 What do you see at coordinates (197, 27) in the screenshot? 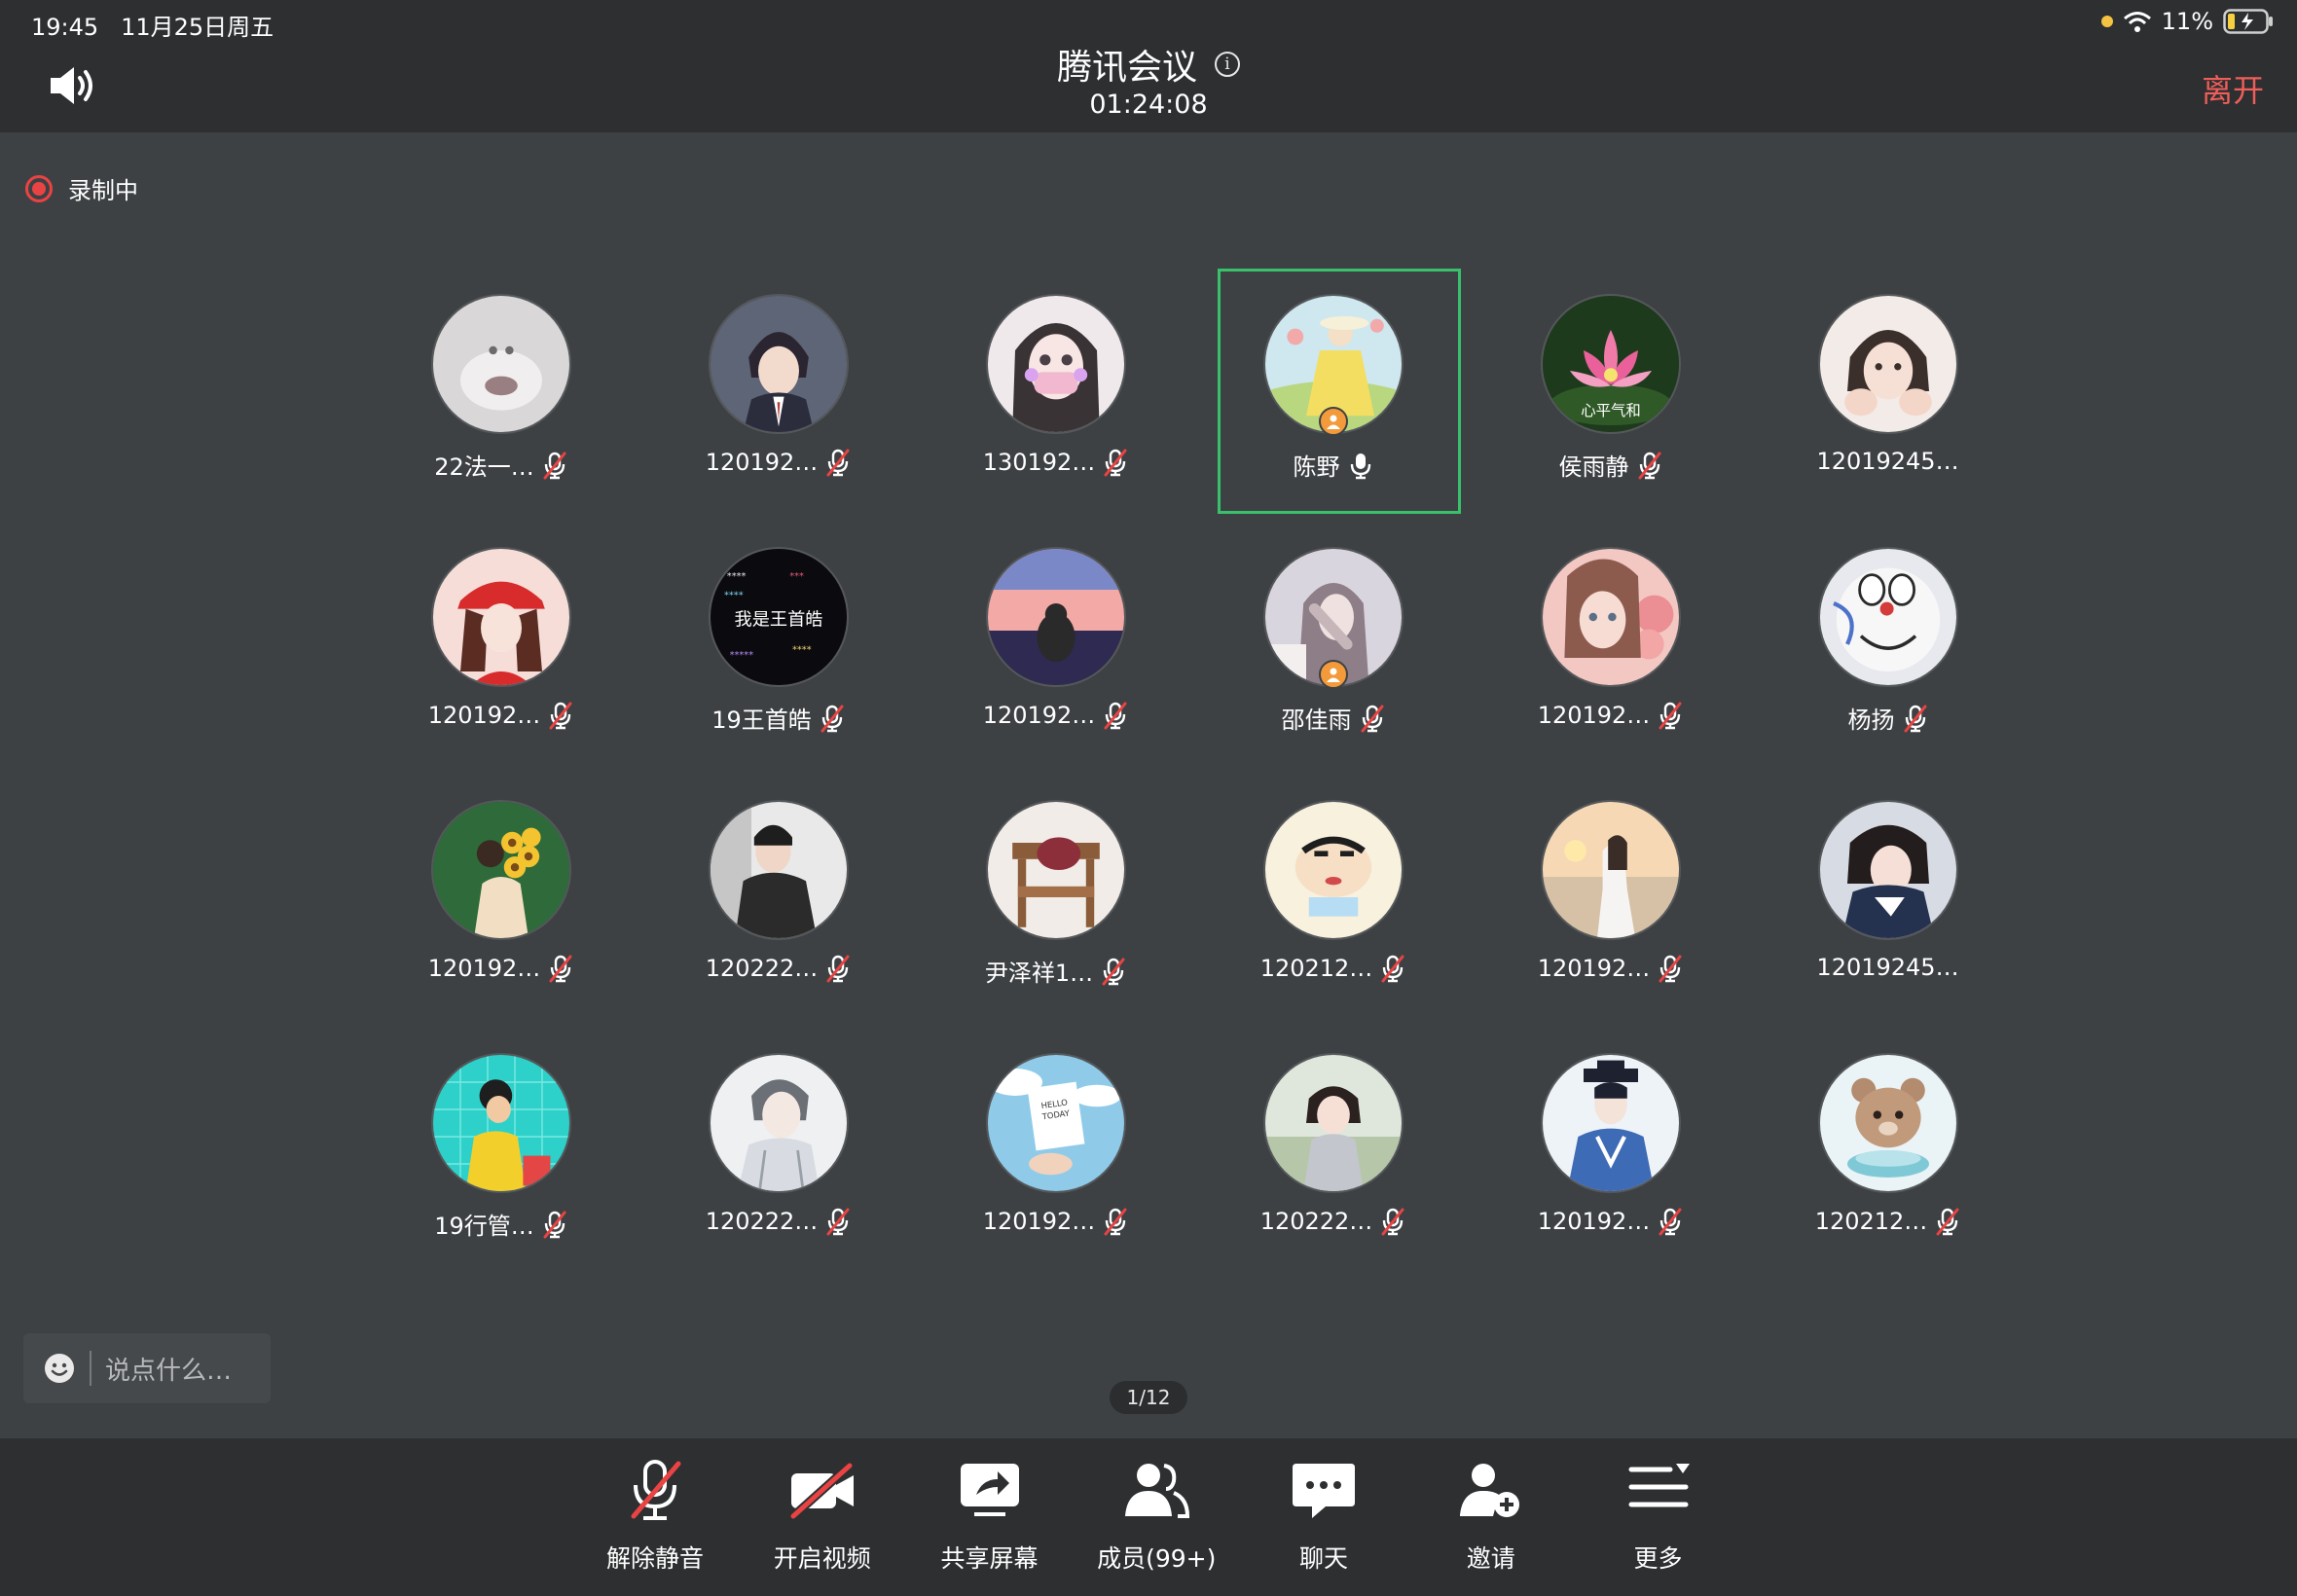
I see `status-date: 11月25日周五` at bounding box center [197, 27].